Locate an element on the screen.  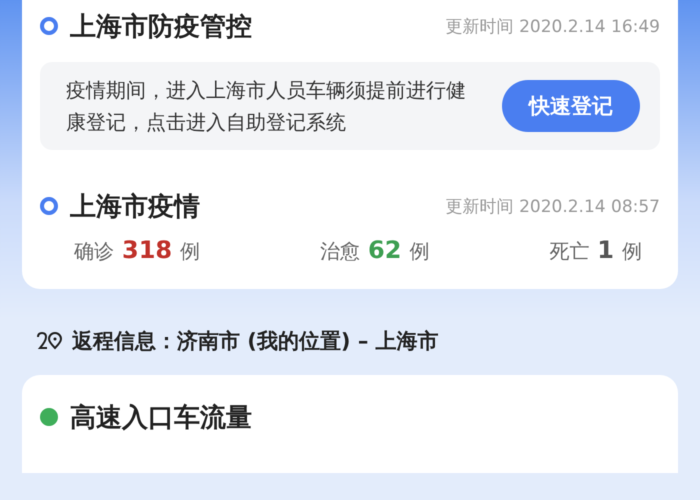
route-info: 返程信息：济南市 (我的位置) – 上海市 is located at coordinates (255, 341).